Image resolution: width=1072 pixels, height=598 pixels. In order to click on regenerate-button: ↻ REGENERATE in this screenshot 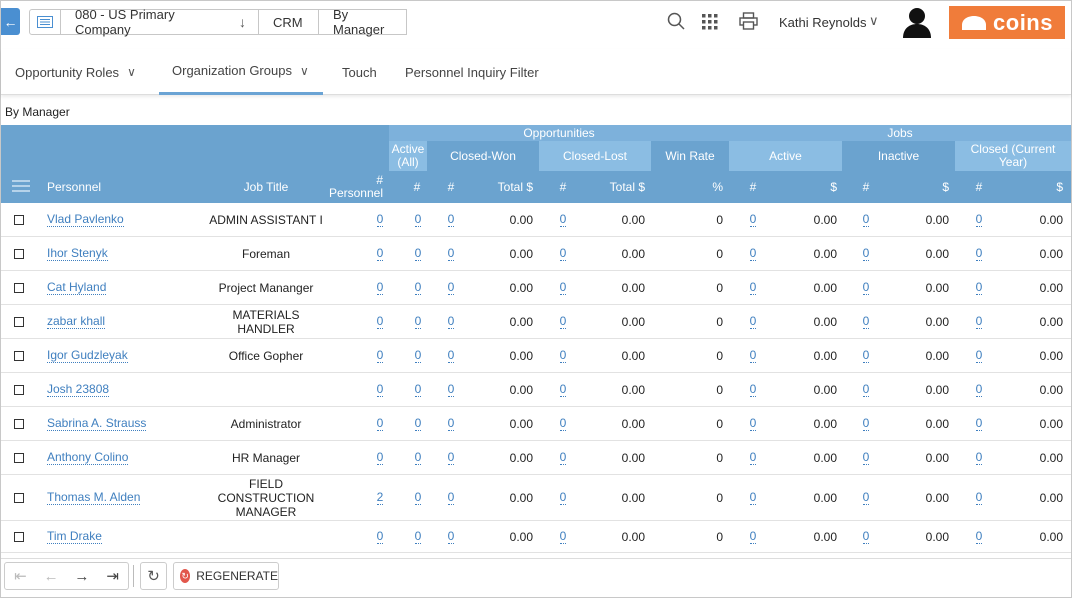, I will do `click(226, 576)`.